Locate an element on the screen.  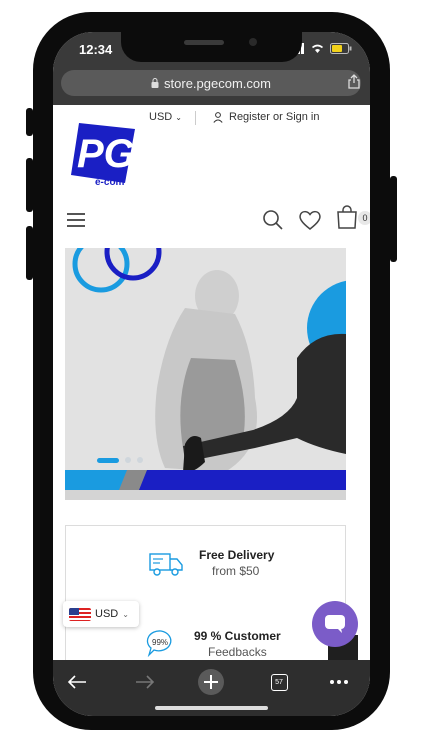
divider is located at coordinates (195, 118).